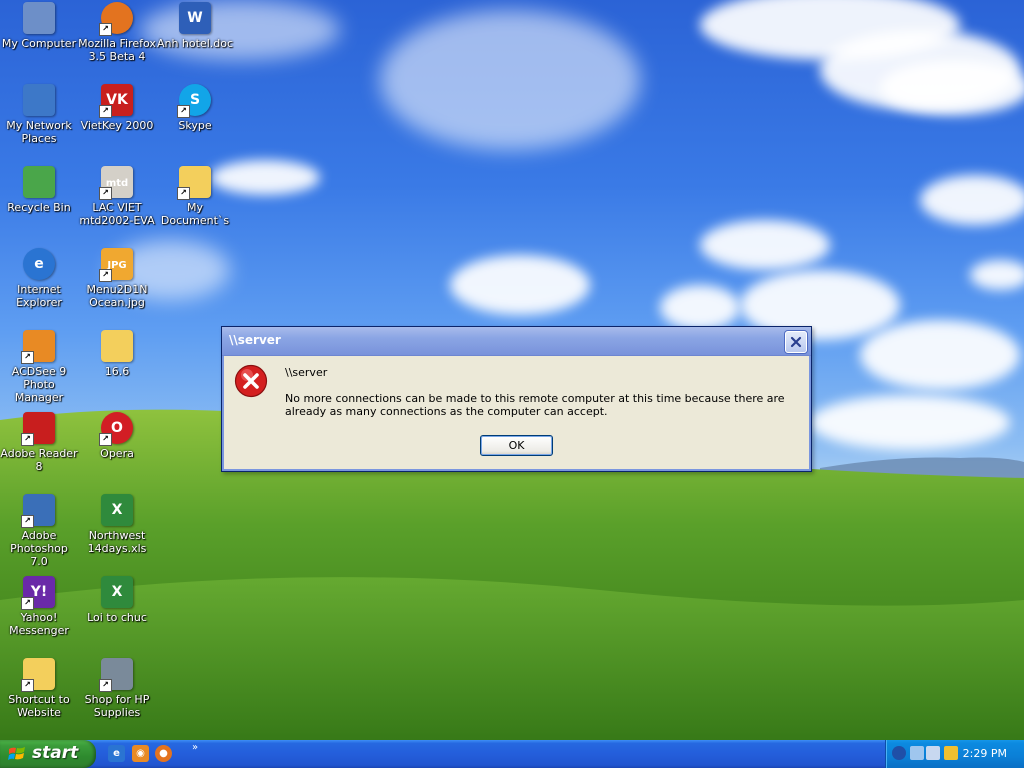 The width and height of the screenshot is (1024, 768). I want to click on desktop-icon-label: Shortcut to Website, so click(39, 706).